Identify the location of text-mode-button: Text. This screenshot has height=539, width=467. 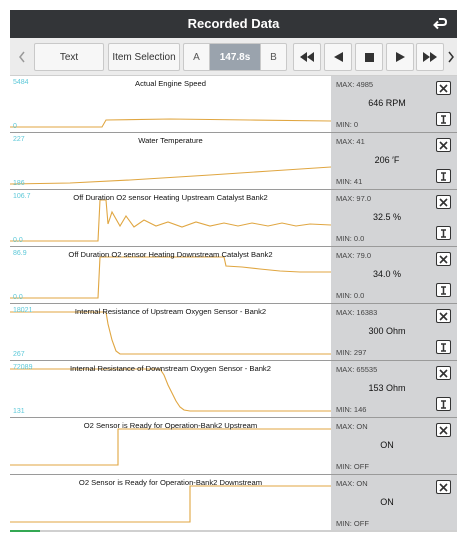
(69, 57).